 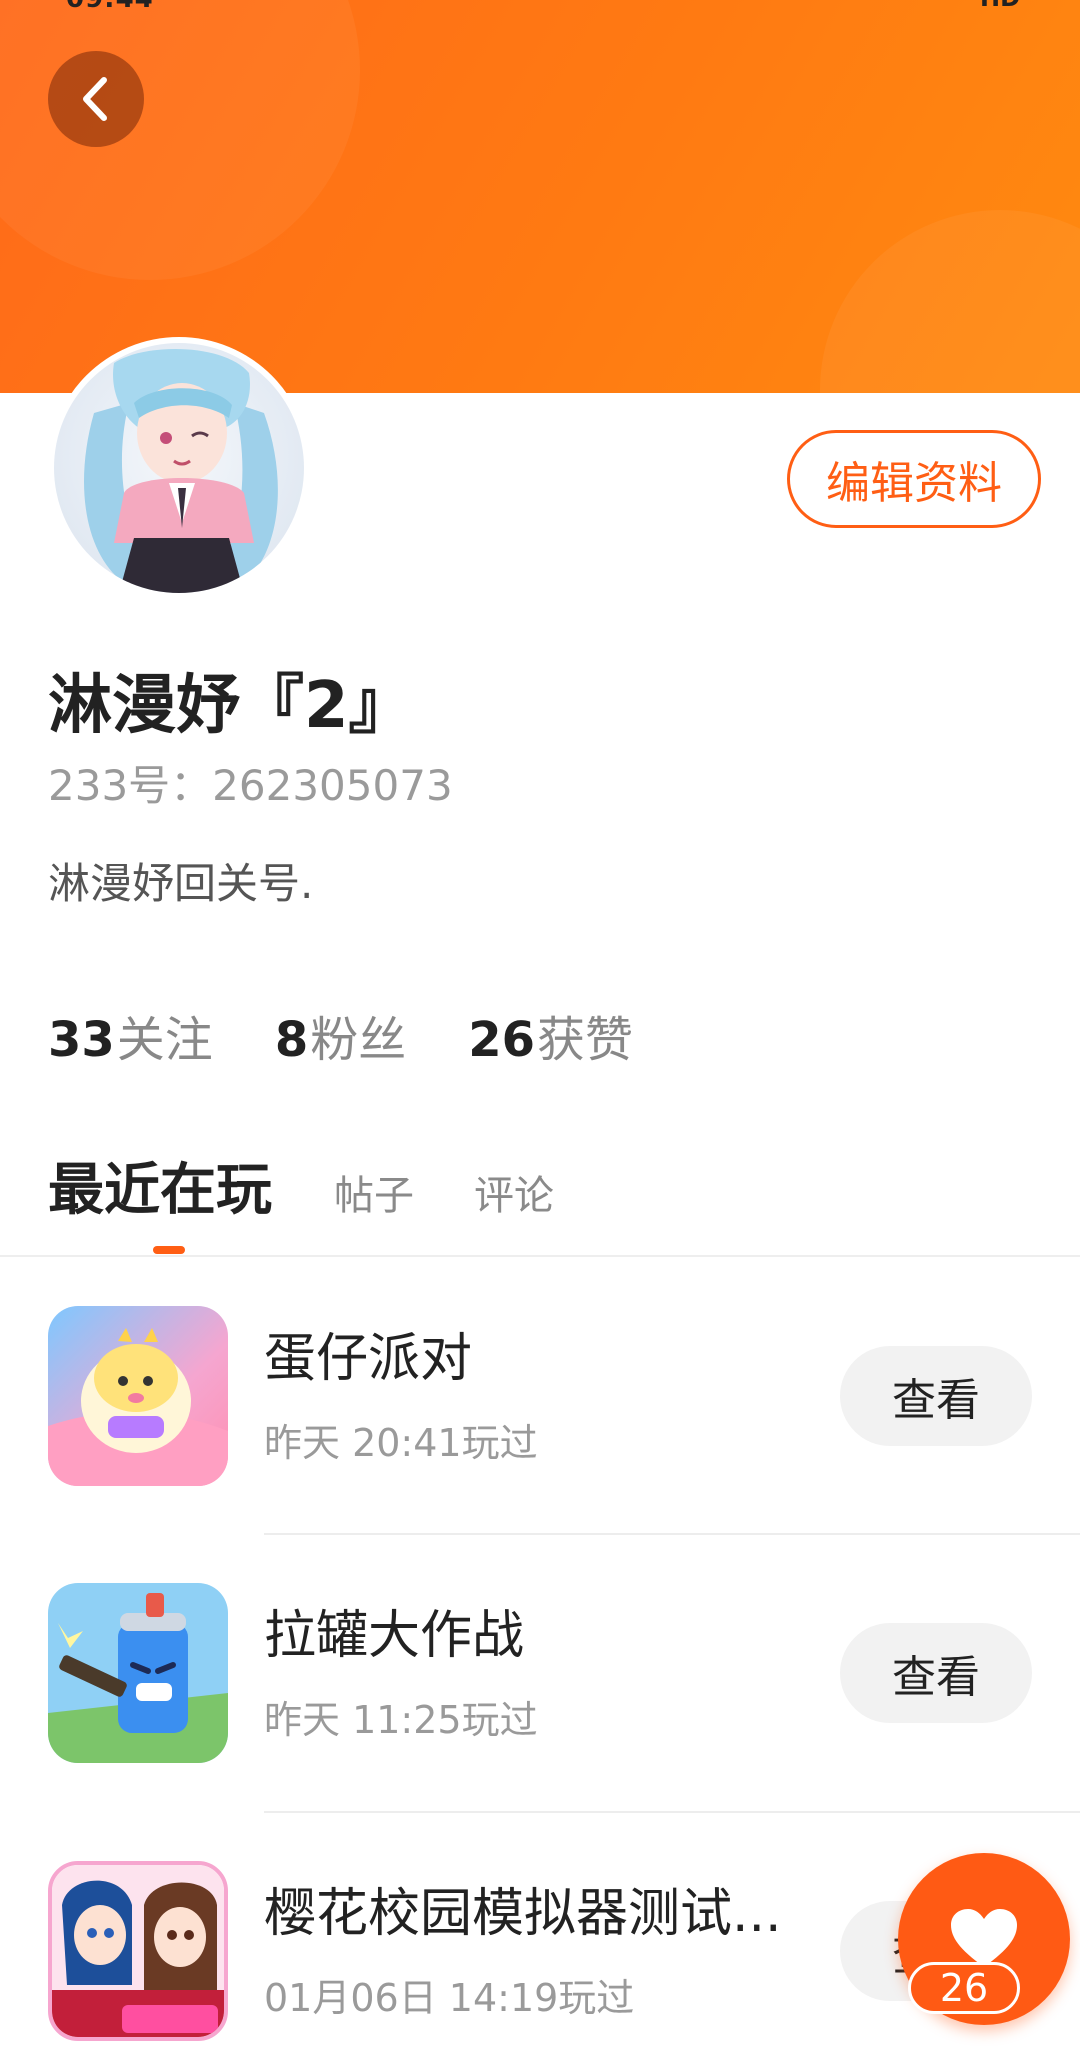 I want to click on game-name: 蛋仔派对, so click(x=368, y=1359).